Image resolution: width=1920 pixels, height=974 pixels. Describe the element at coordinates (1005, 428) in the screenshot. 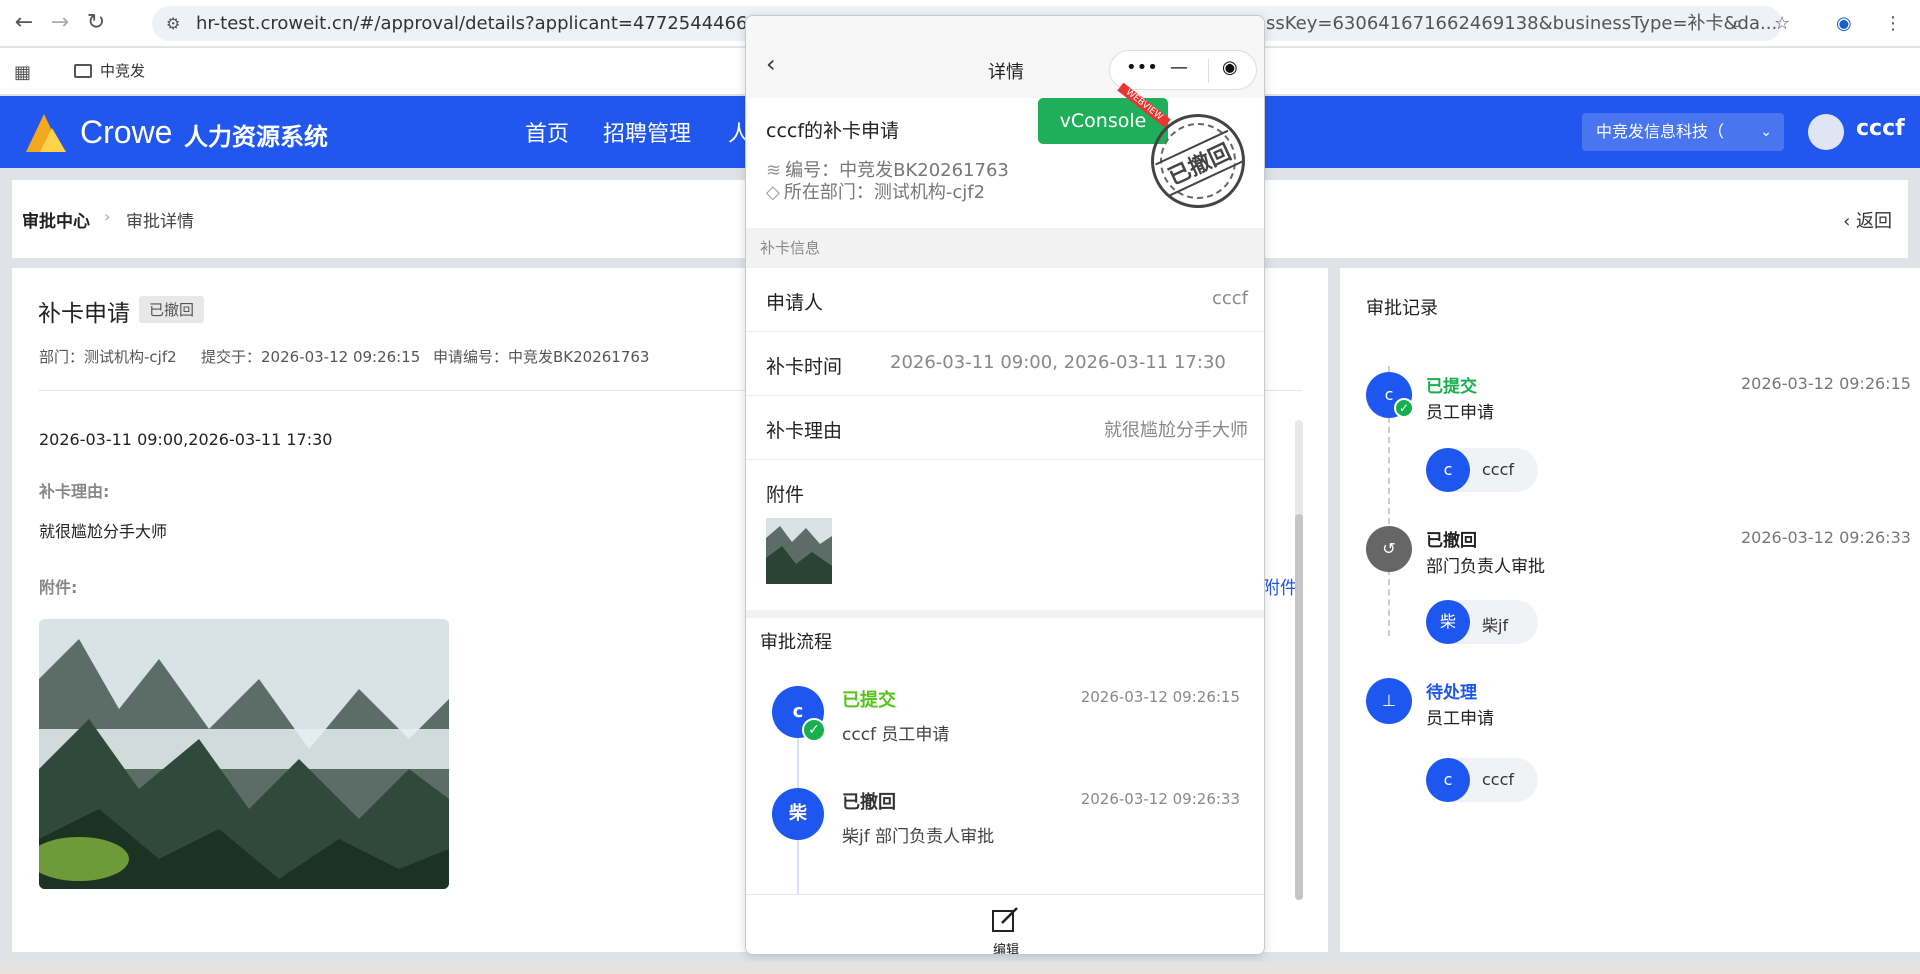

I see `field-row: 补卡理由 就很尴尬分手大师` at that location.